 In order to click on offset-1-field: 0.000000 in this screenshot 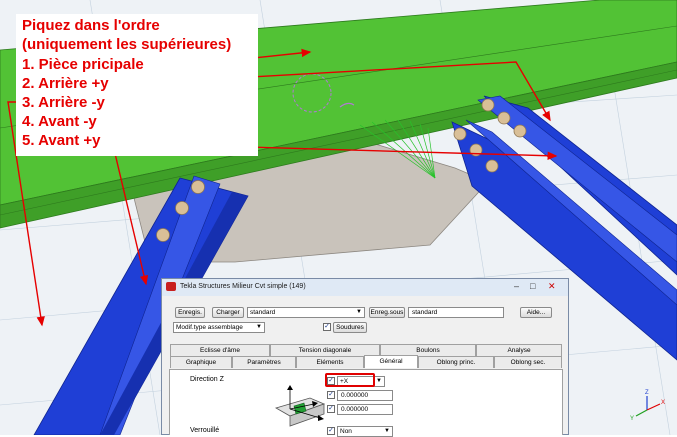, I will do `click(365, 395)`.